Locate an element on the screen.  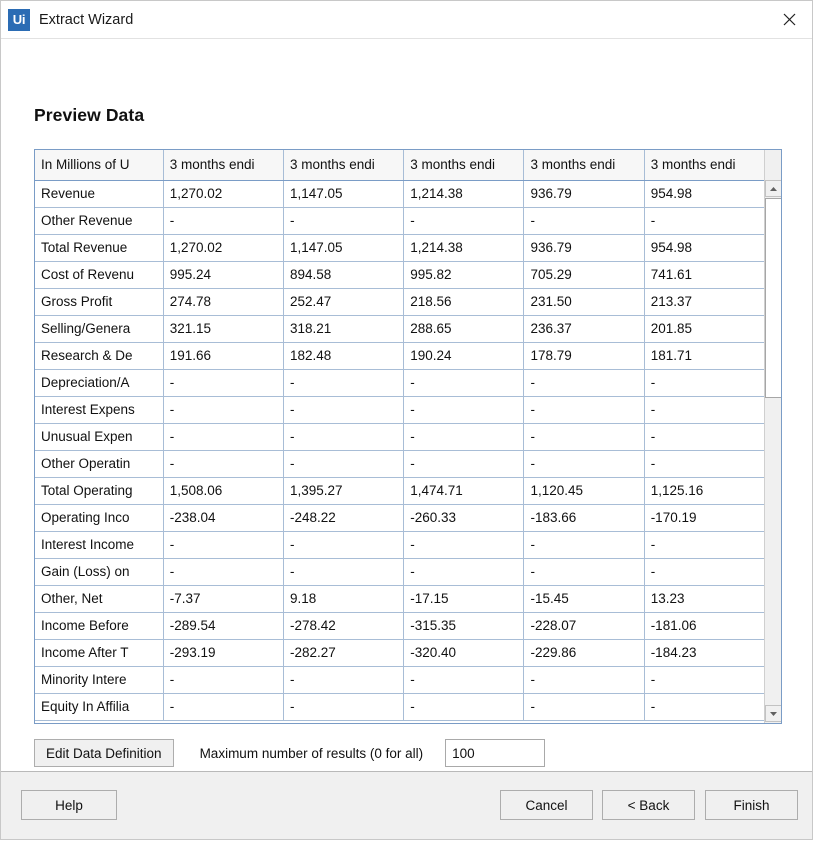
data-cell: 1,270.02 is located at coordinates (223, 194).